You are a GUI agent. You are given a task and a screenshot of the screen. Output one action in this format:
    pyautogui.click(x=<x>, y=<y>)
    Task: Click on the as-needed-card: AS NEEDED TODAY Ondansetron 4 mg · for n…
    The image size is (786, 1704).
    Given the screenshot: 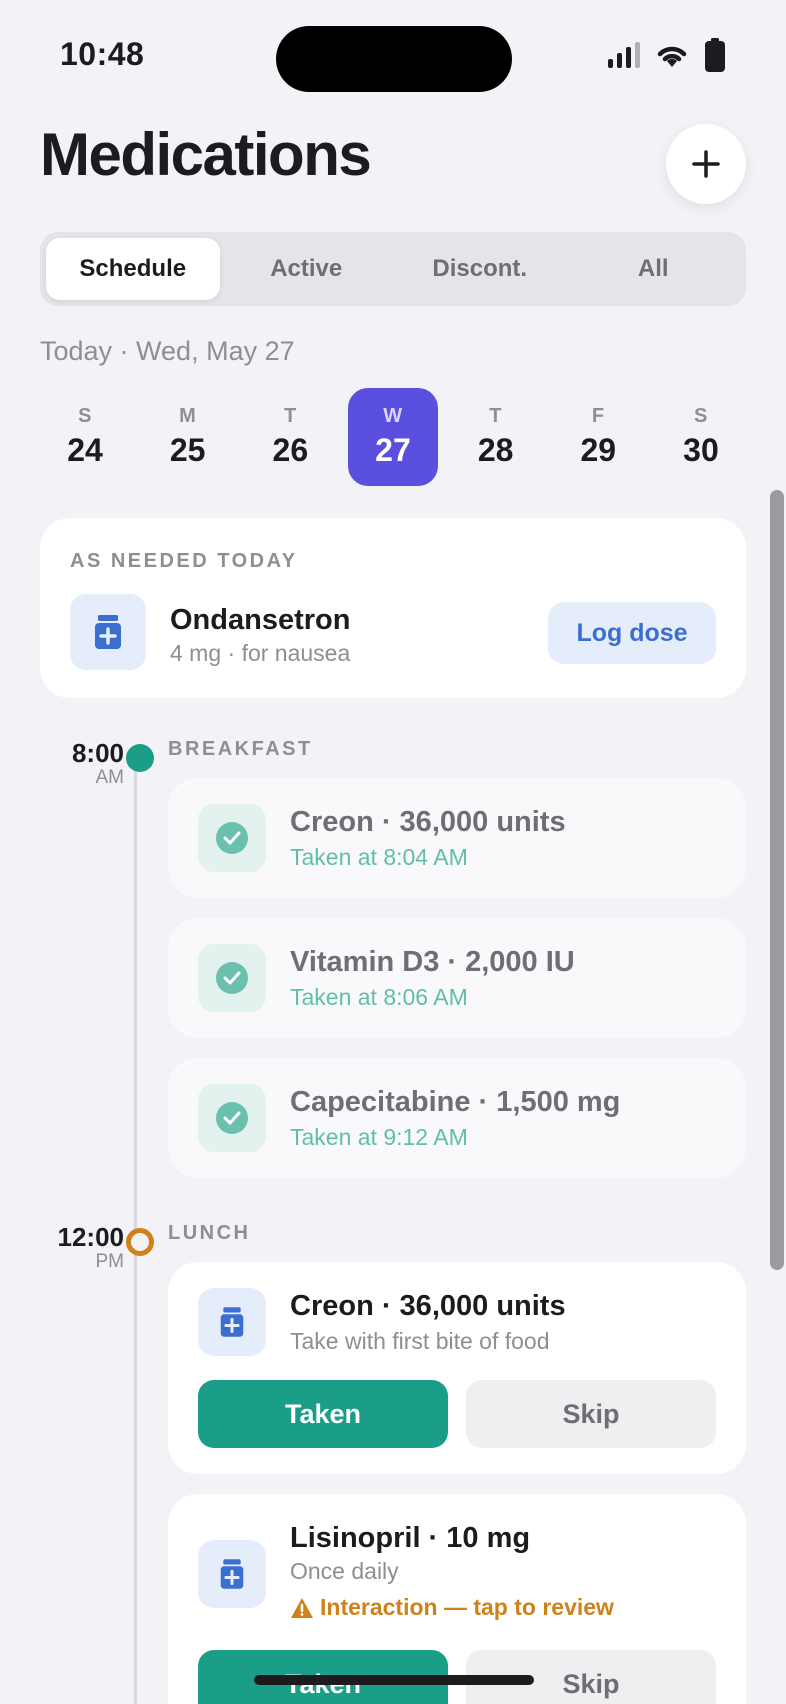 What is the action you would take?
    pyautogui.click(x=393, y=608)
    